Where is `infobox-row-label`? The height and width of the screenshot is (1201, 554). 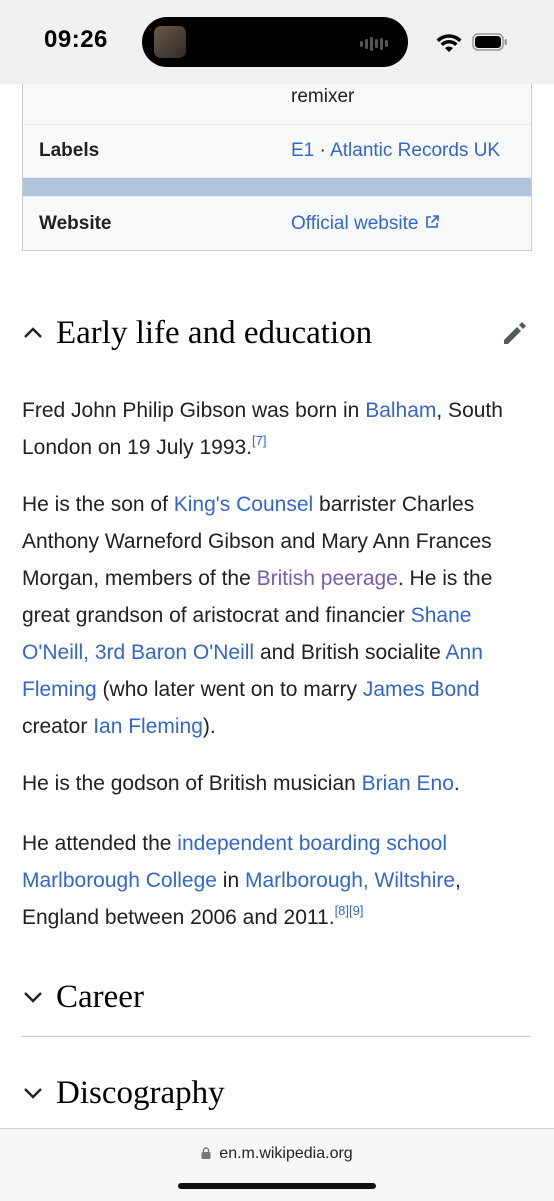 infobox-row-label is located at coordinates (157, 104).